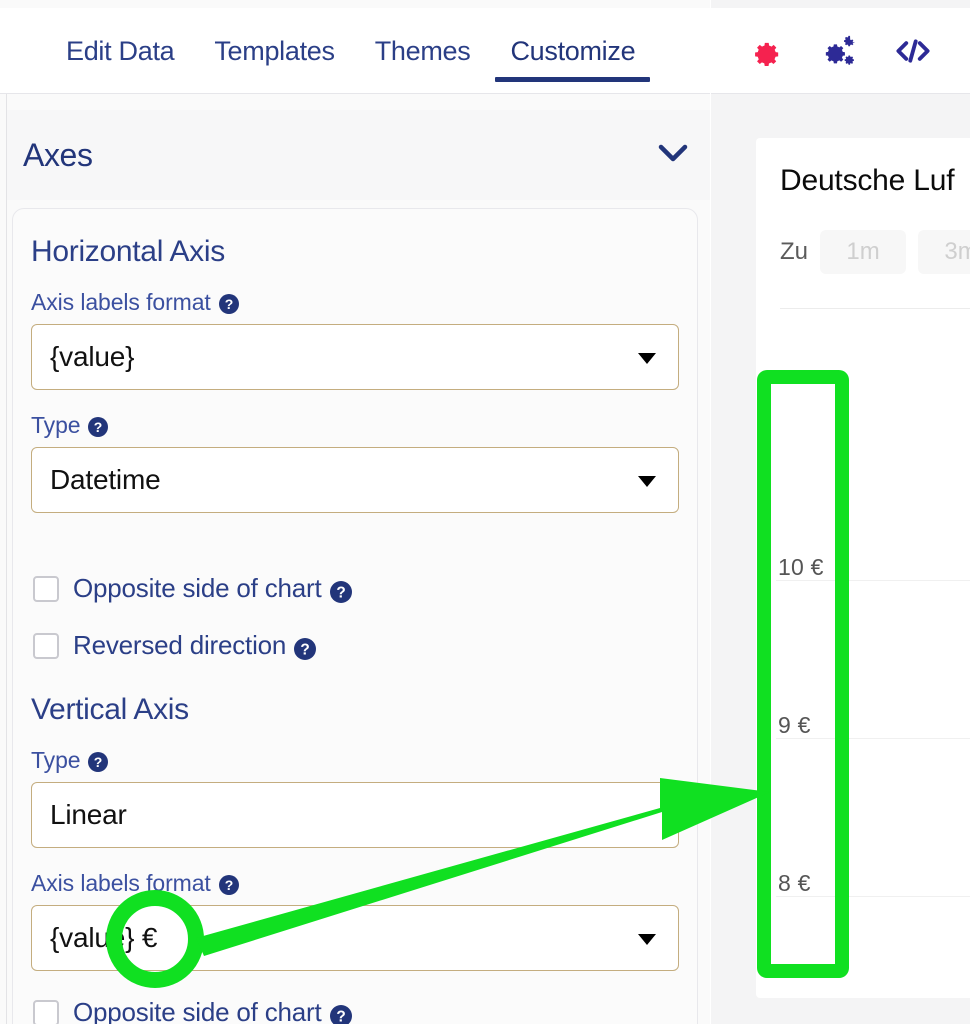  I want to click on select-value: Linear, so click(88, 814).